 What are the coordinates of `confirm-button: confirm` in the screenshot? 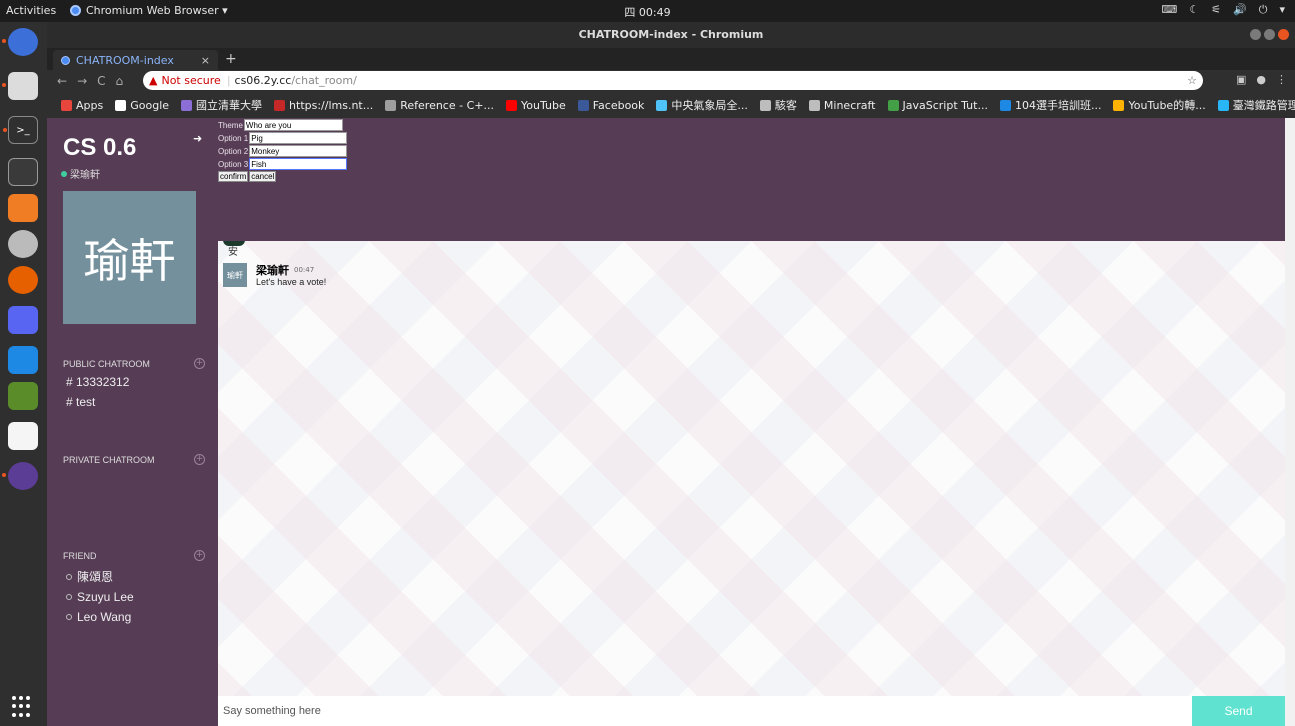 It's located at (233, 176).